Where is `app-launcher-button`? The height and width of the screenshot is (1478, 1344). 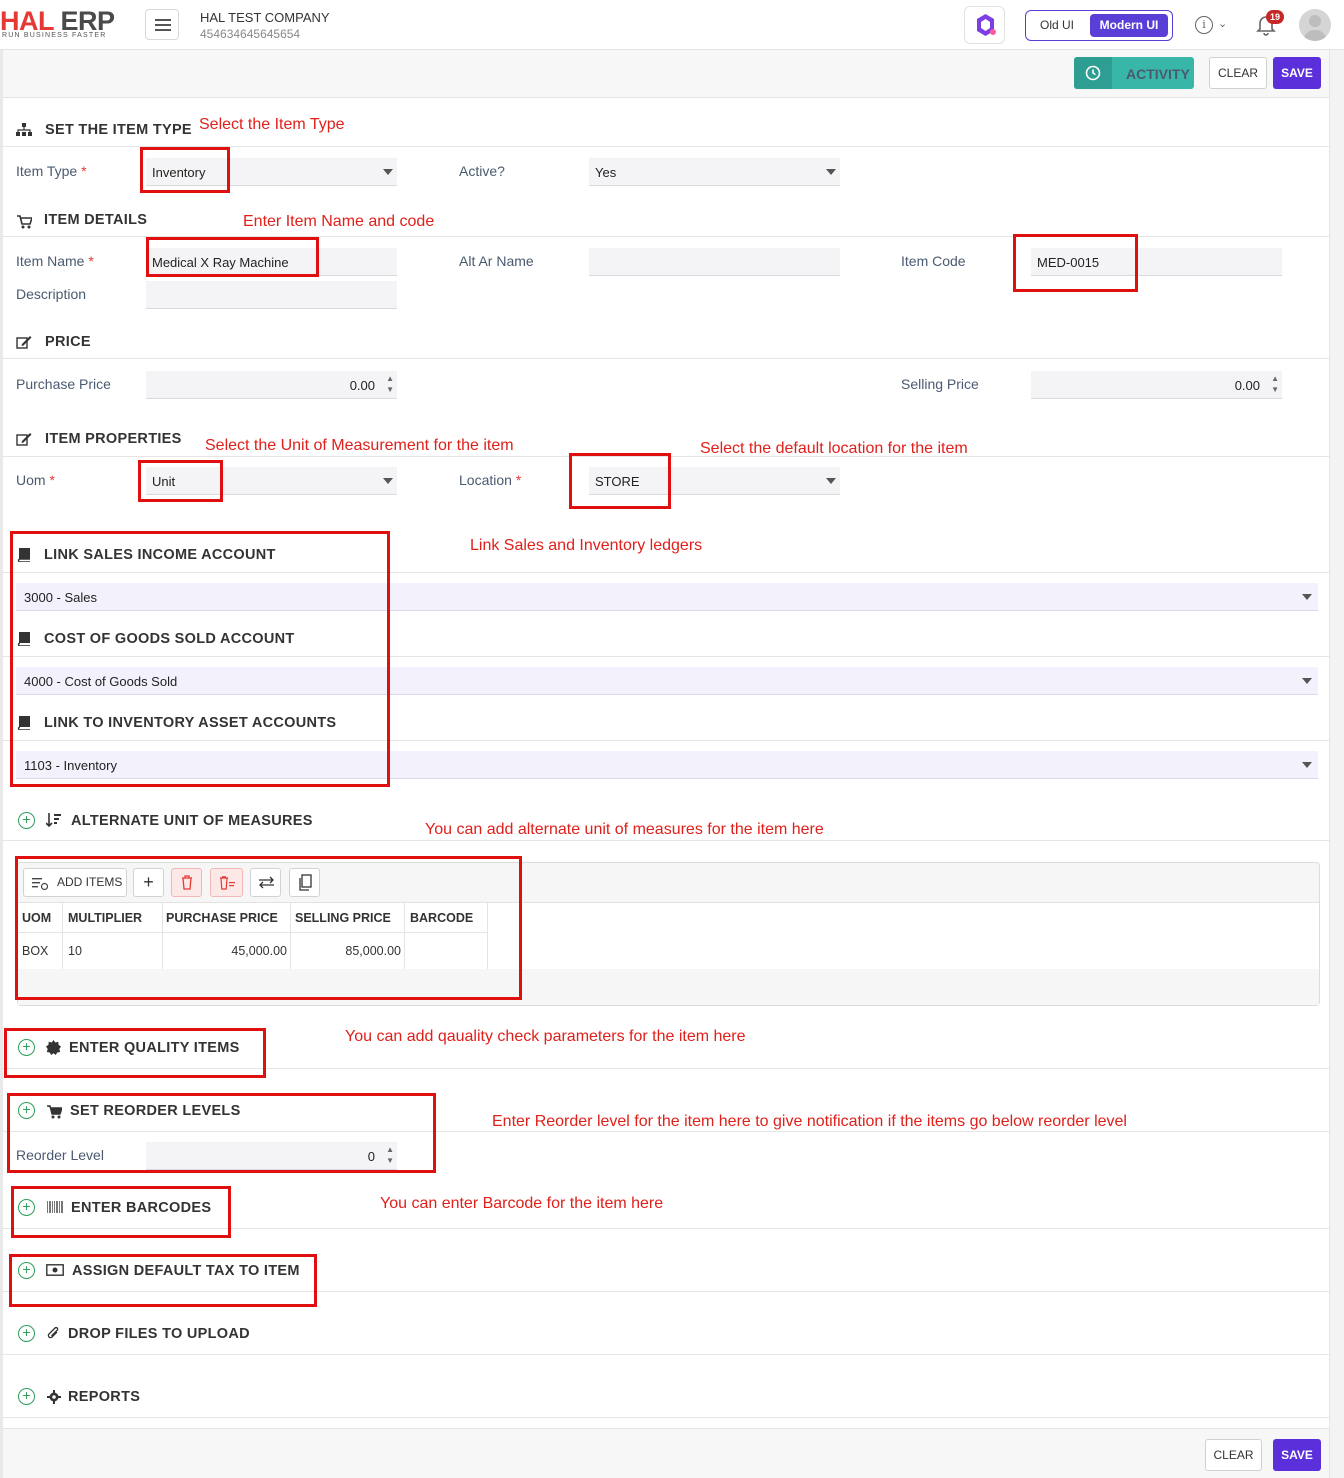 app-launcher-button is located at coordinates (984, 25).